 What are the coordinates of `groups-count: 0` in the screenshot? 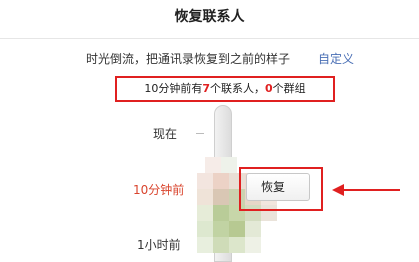 It's located at (269, 88).